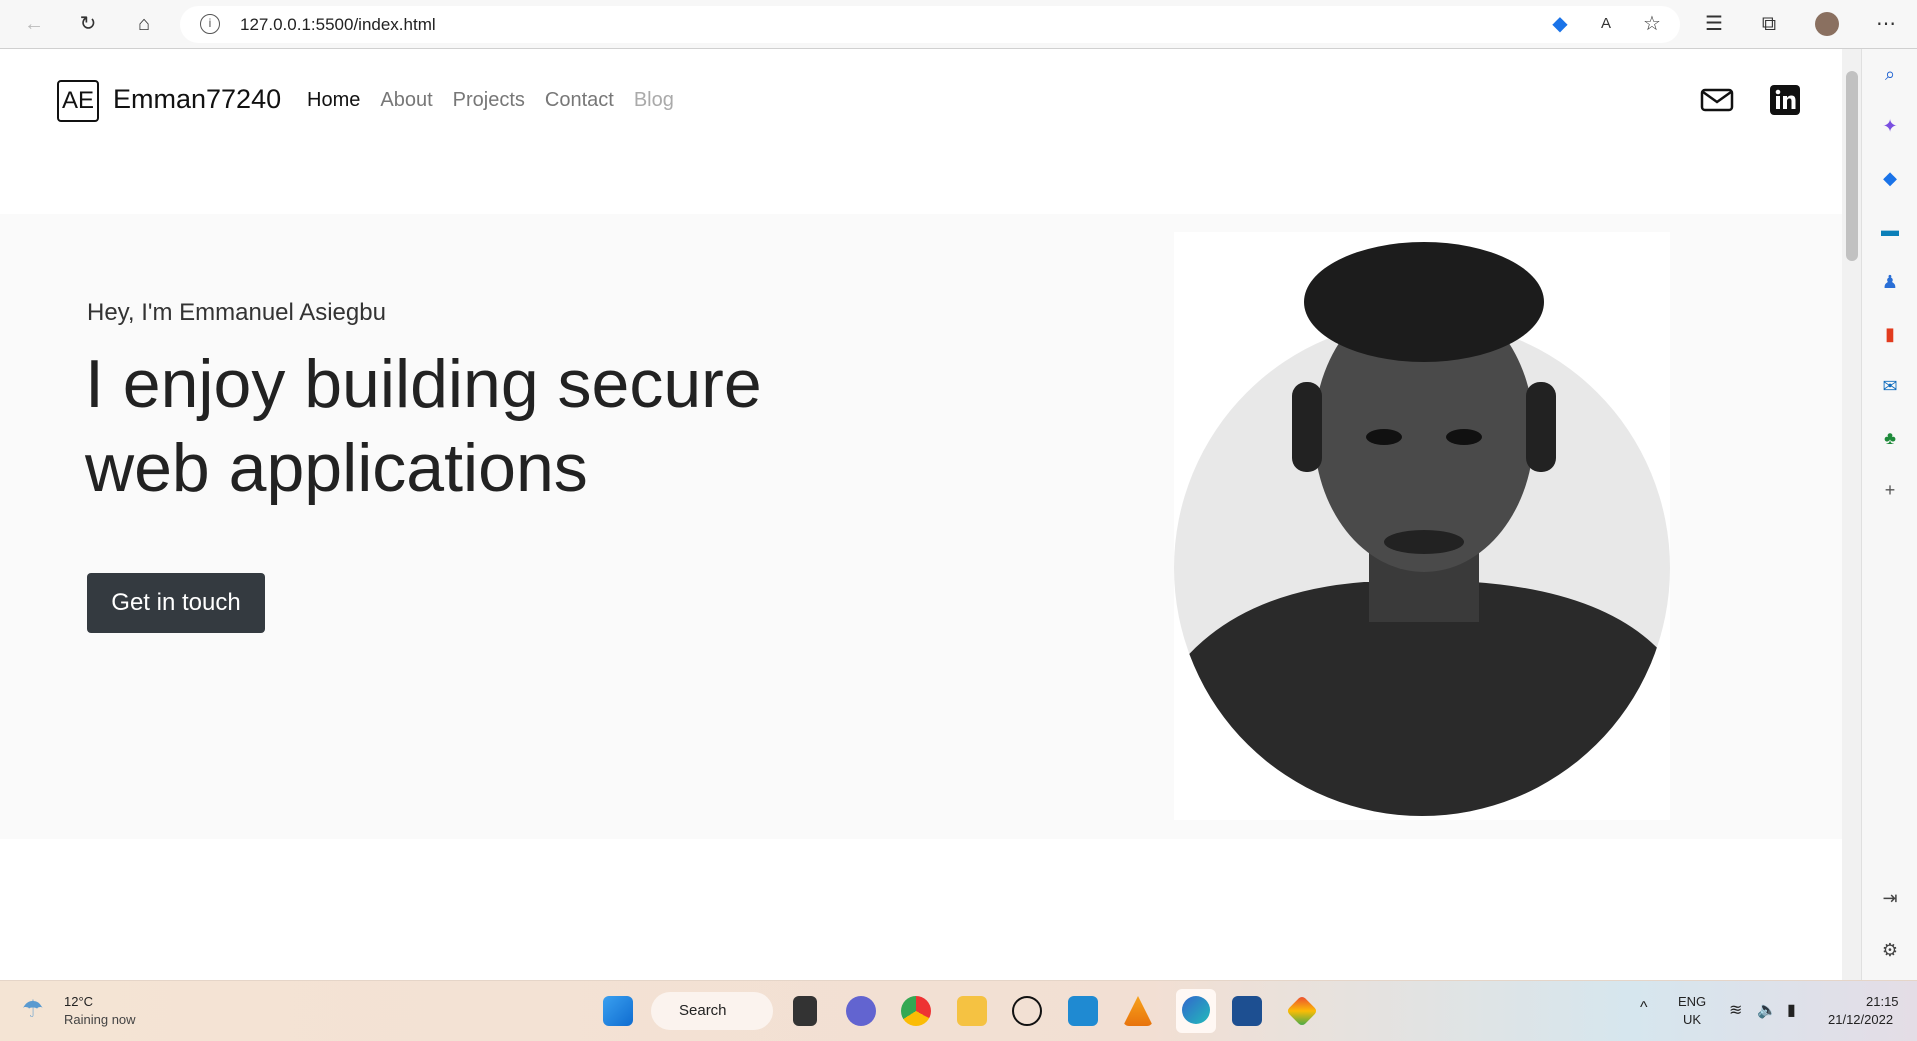 The width and height of the screenshot is (1917, 1041). I want to click on tools-icon: ▬, so click(1890, 230).